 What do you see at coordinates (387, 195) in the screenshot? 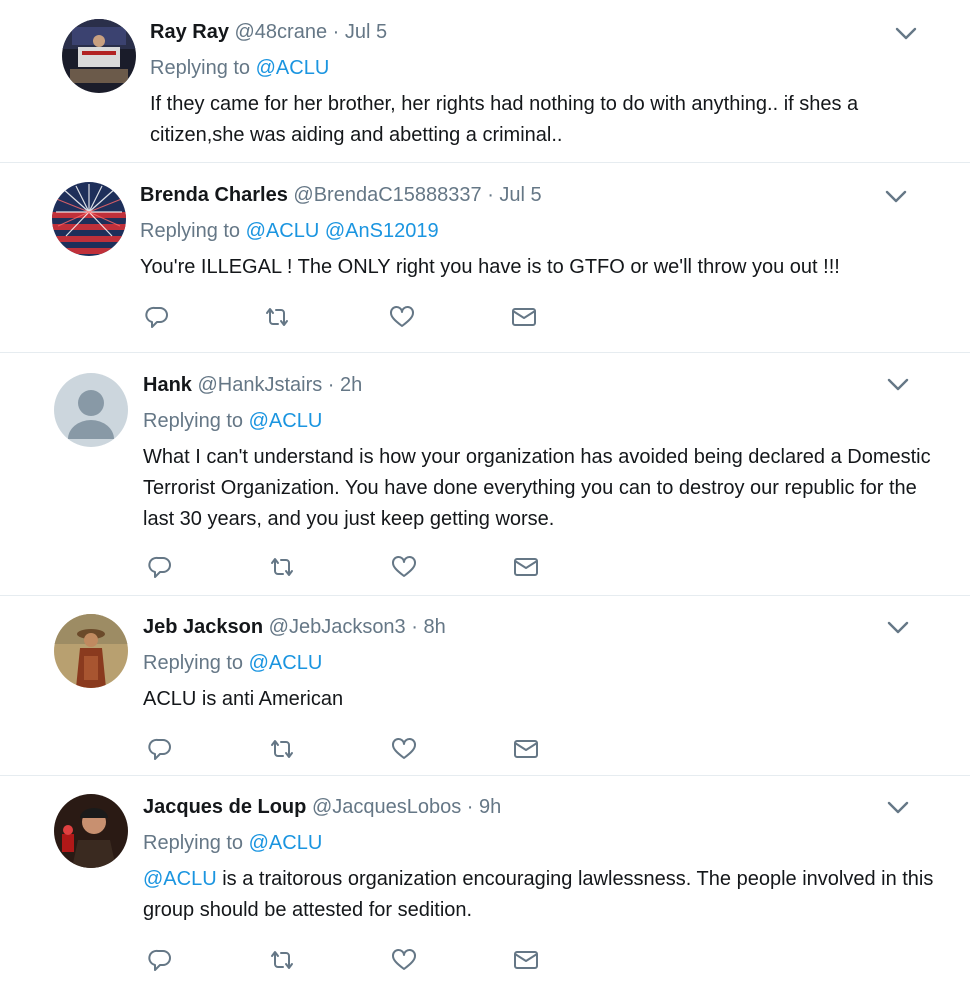
I see `user-handle: @BrendaC15888337` at bounding box center [387, 195].